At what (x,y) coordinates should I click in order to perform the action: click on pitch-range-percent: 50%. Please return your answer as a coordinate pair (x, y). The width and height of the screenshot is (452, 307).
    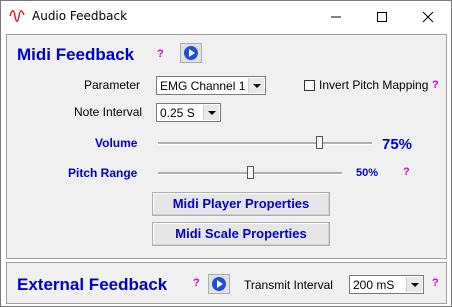
    Looking at the image, I should click on (367, 173).